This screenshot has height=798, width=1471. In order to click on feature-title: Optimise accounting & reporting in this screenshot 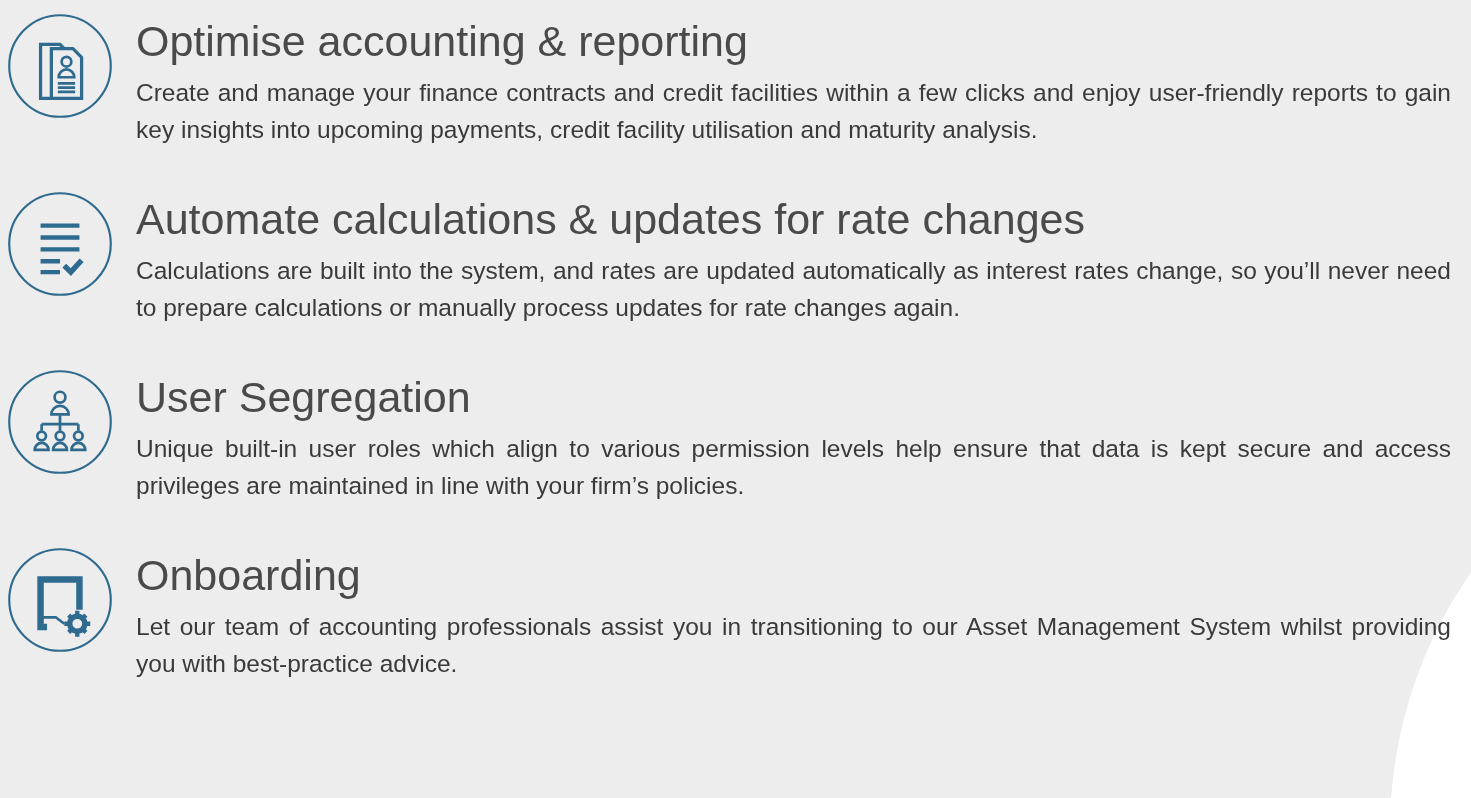, I will do `click(442, 41)`.